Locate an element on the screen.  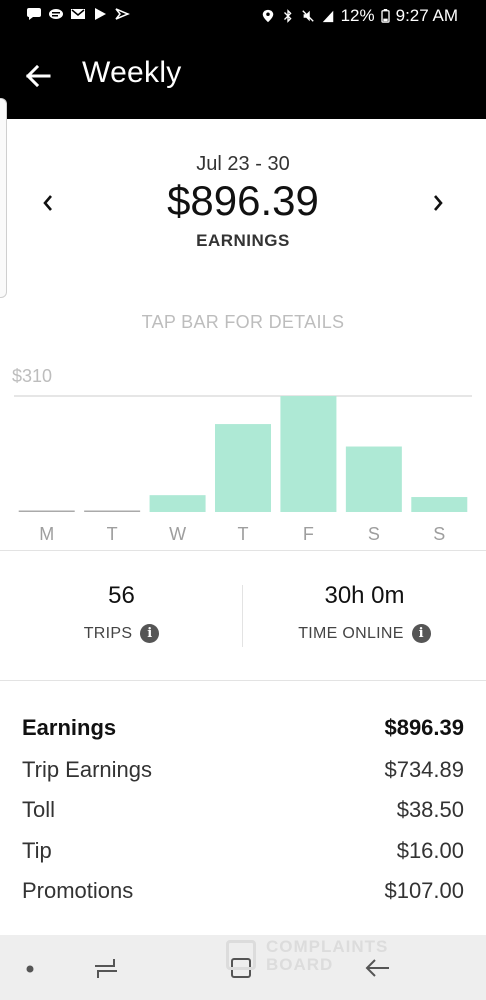
x-tick-label: F is located at coordinates (308, 534).